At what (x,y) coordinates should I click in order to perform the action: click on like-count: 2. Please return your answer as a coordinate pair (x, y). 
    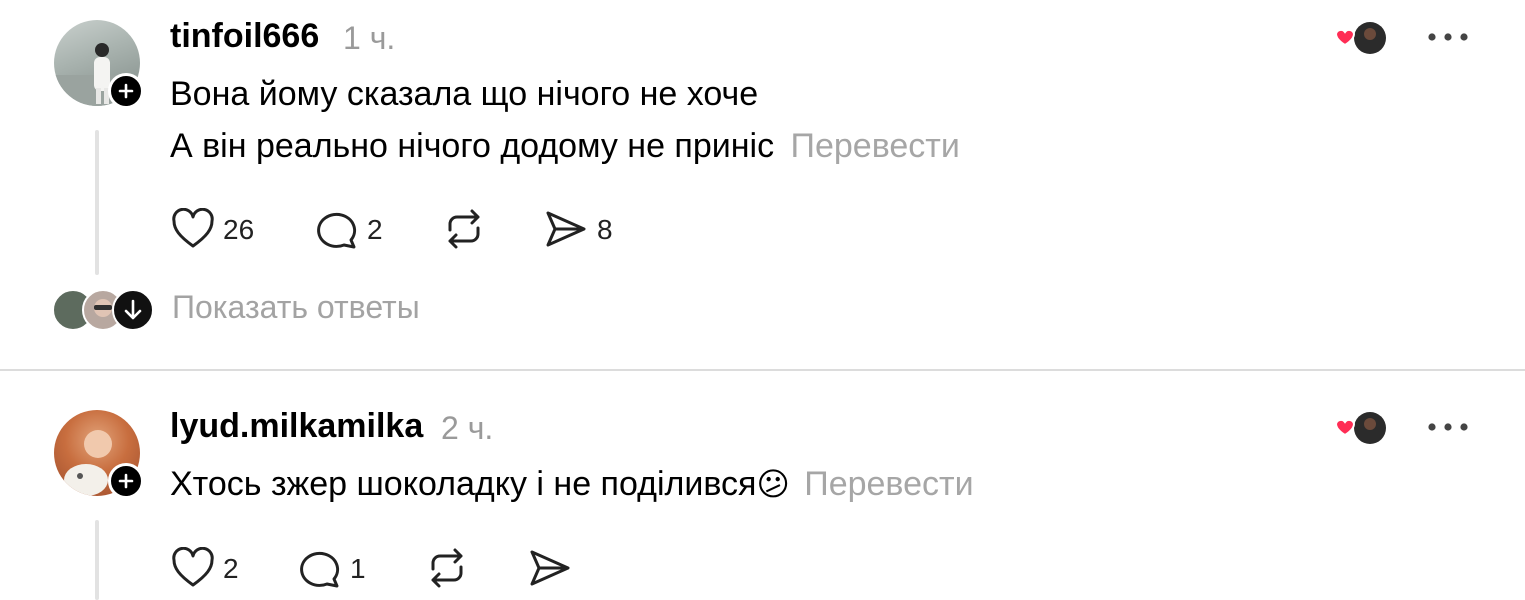
    Looking at the image, I should click on (231, 568).